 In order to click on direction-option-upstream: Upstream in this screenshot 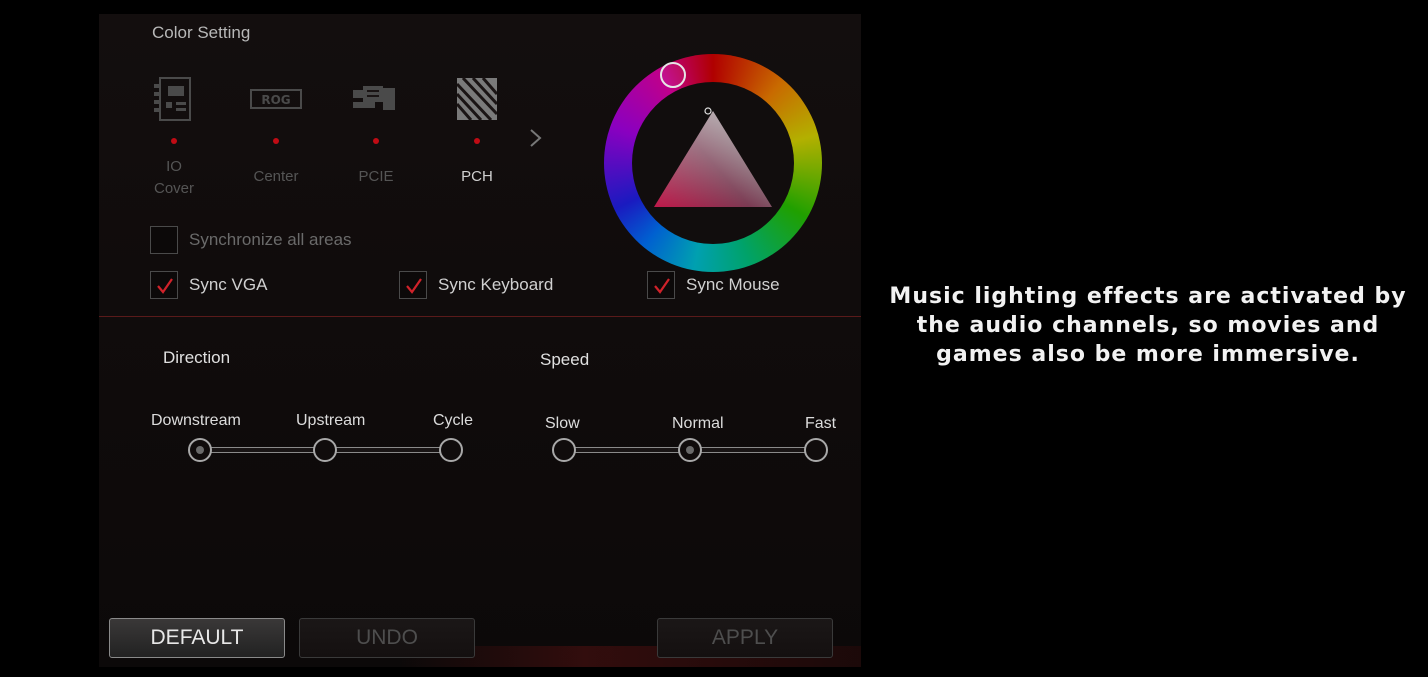, I will do `click(330, 421)`.